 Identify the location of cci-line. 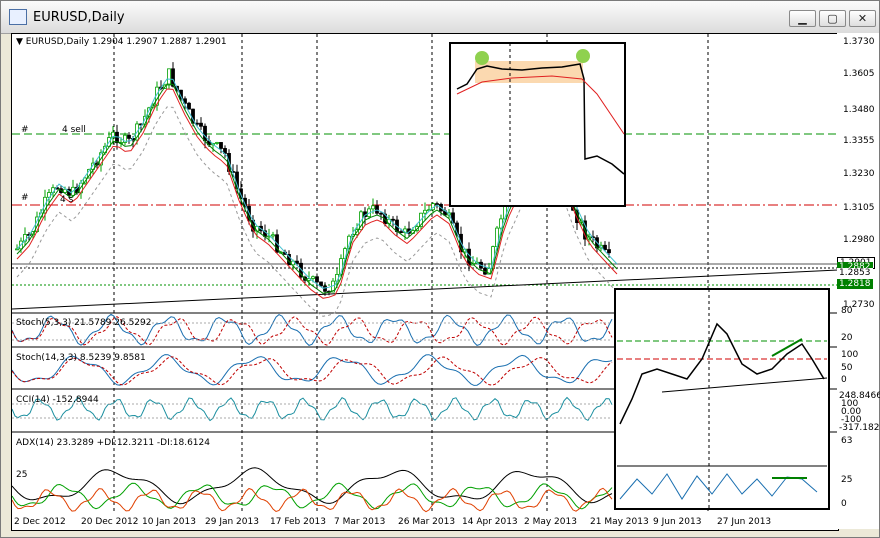
(312, 409).